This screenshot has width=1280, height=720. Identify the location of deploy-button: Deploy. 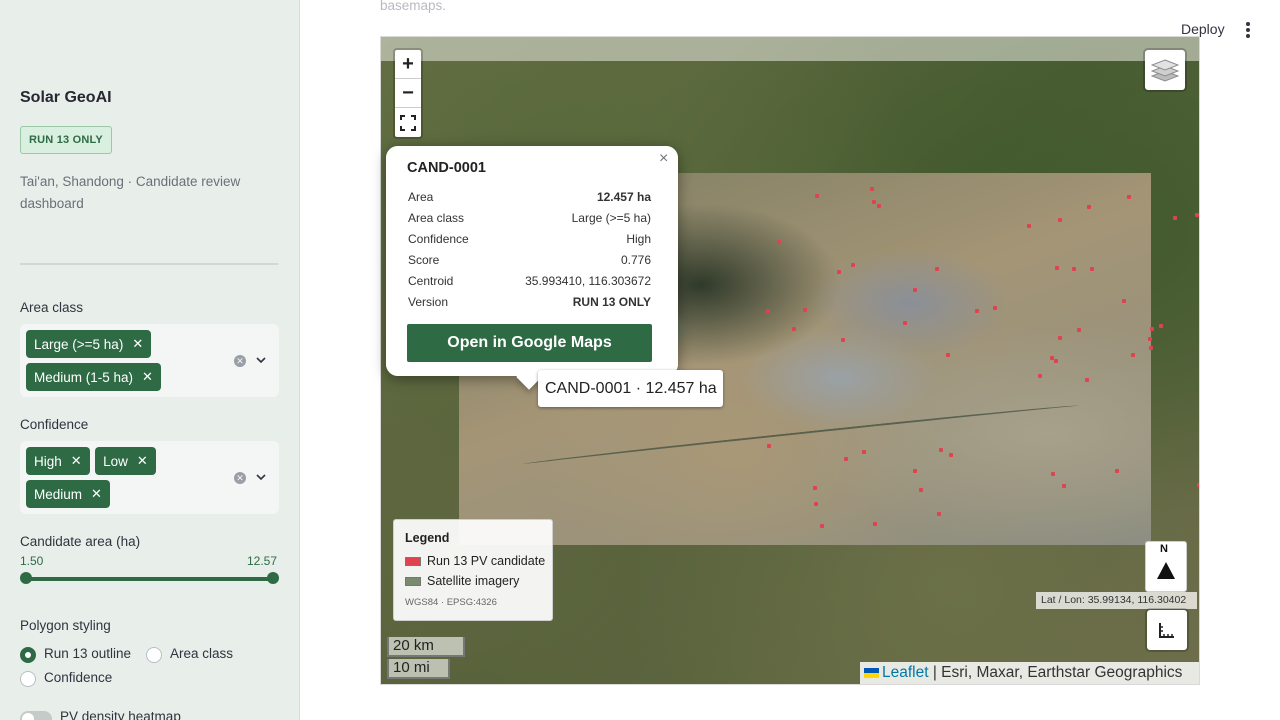
(1203, 29).